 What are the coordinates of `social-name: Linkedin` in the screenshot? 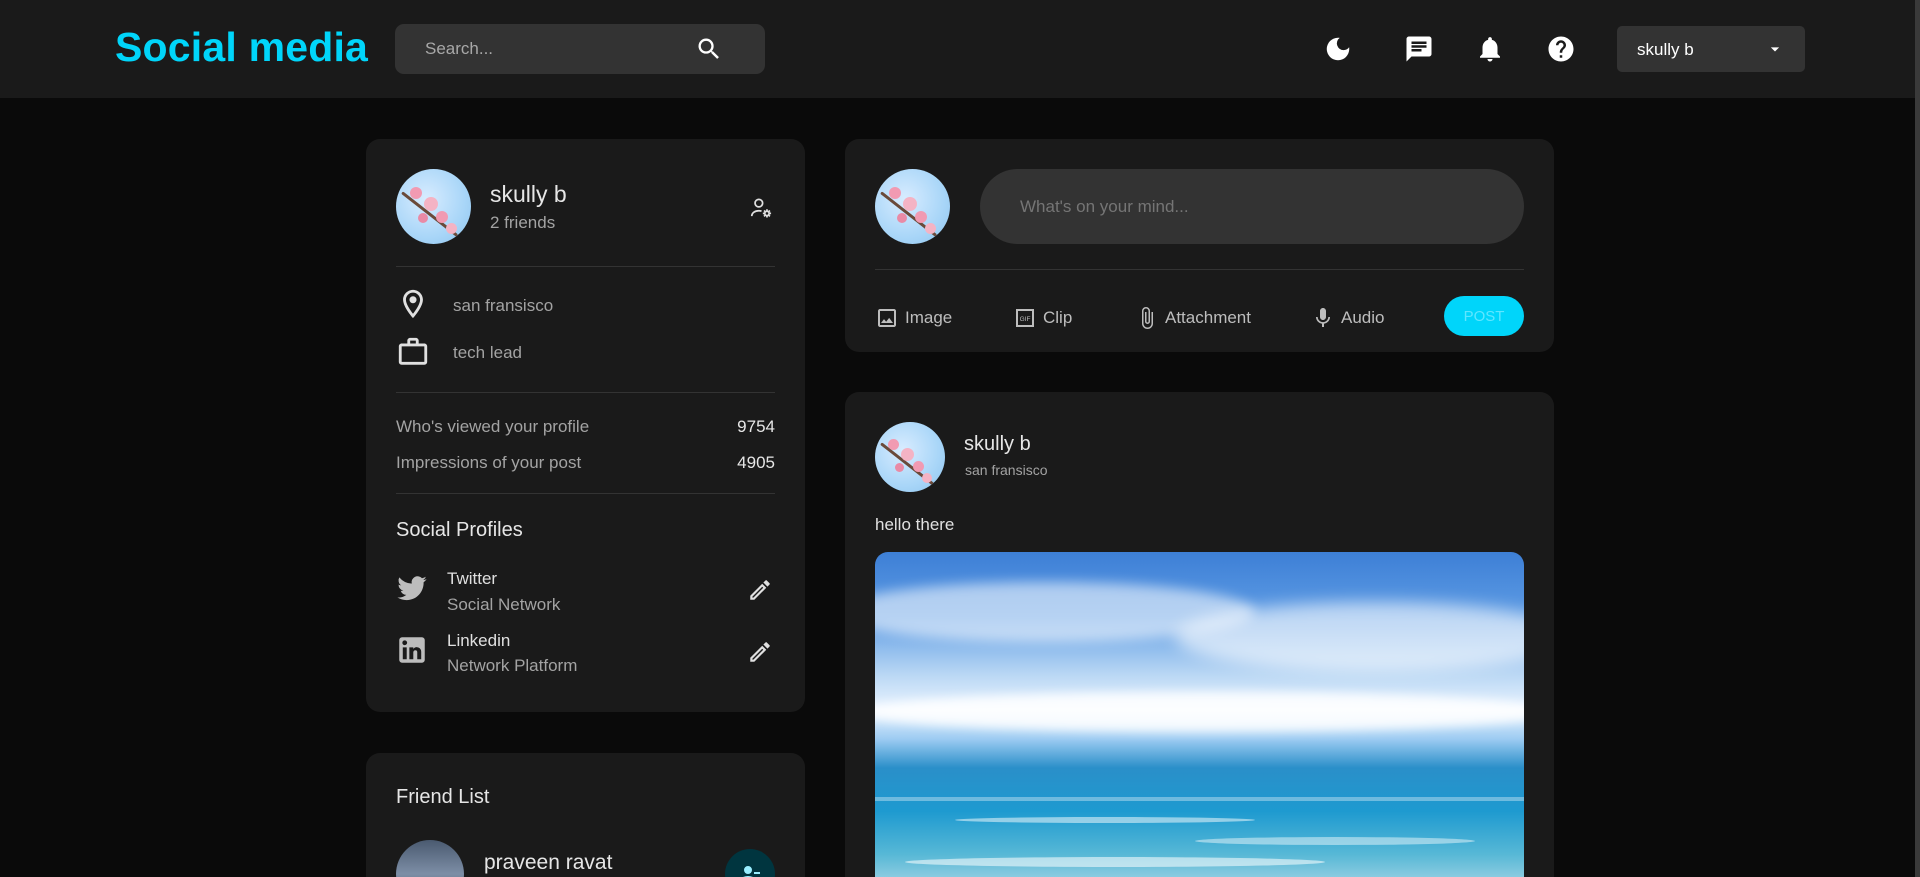 It's located at (478, 641).